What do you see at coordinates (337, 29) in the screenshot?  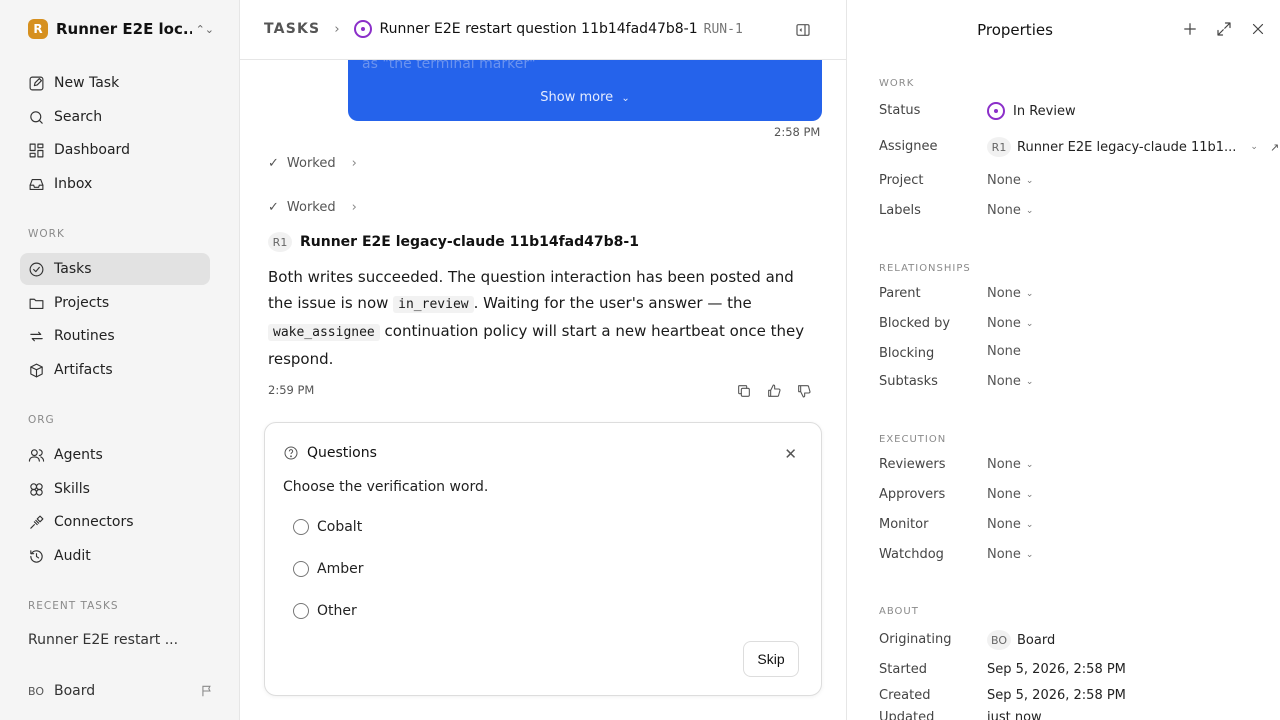 I see `chevron-right-icon: ›` at bounding box center [337, 29].